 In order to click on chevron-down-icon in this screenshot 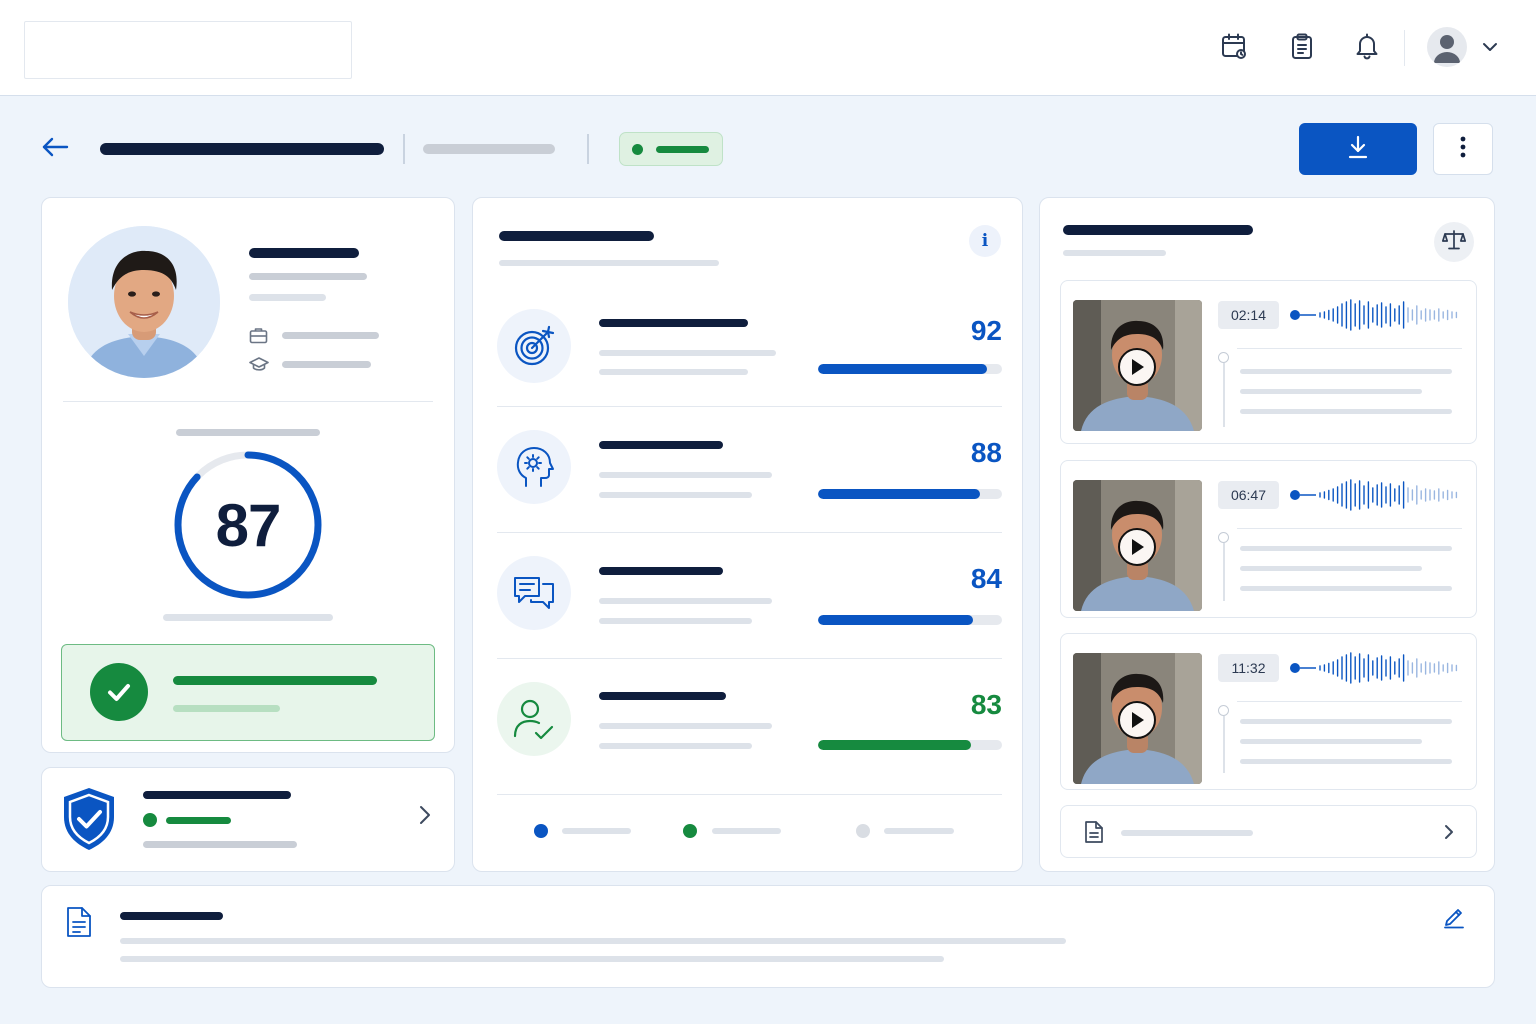, I will do `click(1490, 49)`.